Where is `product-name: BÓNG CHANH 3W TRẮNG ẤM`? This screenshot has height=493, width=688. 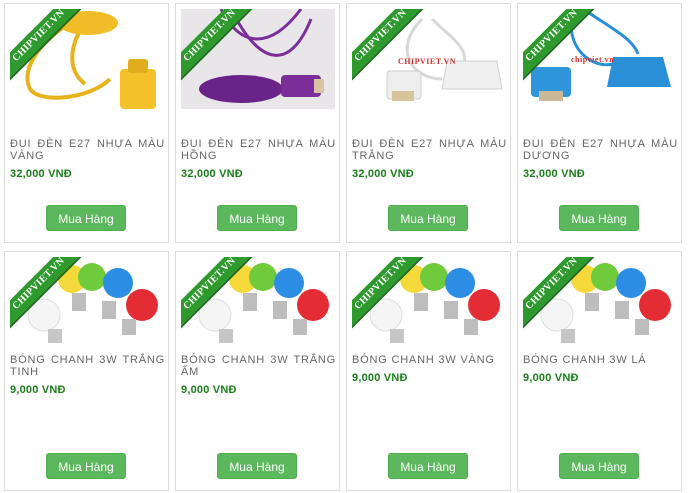 product-name: BÓNG CHANH 3W TRẮNG ẤM is located at coordinates (258, 366).